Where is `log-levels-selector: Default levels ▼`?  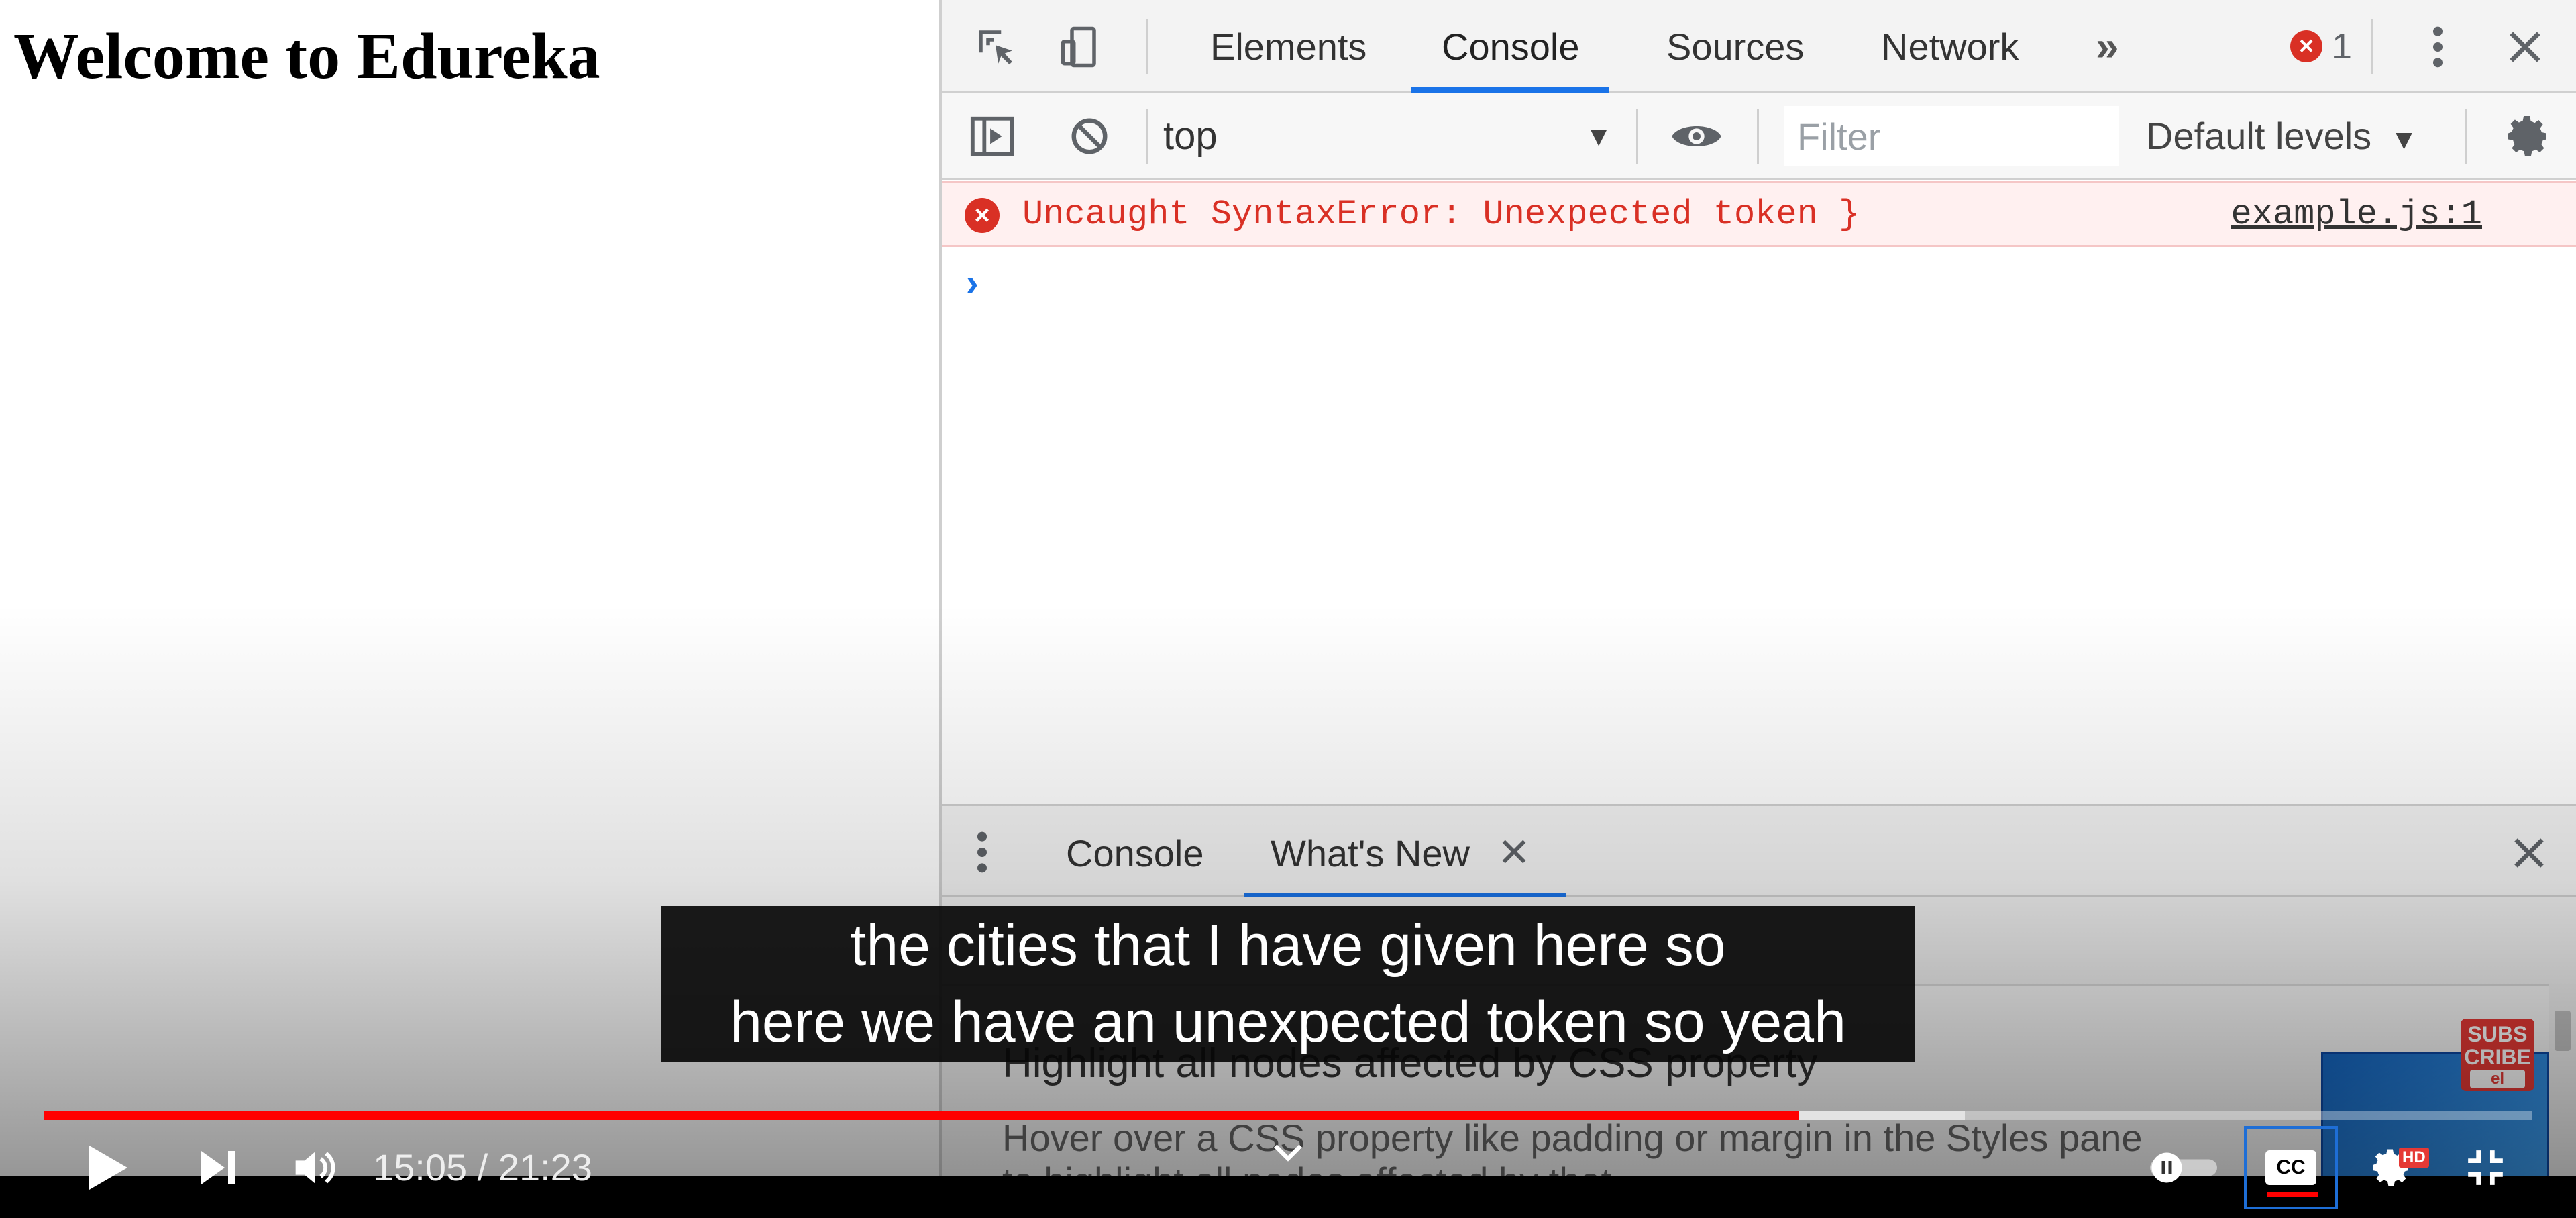
log-levels-selector: Default levels ▼ is located at coordinates (2282, 136).